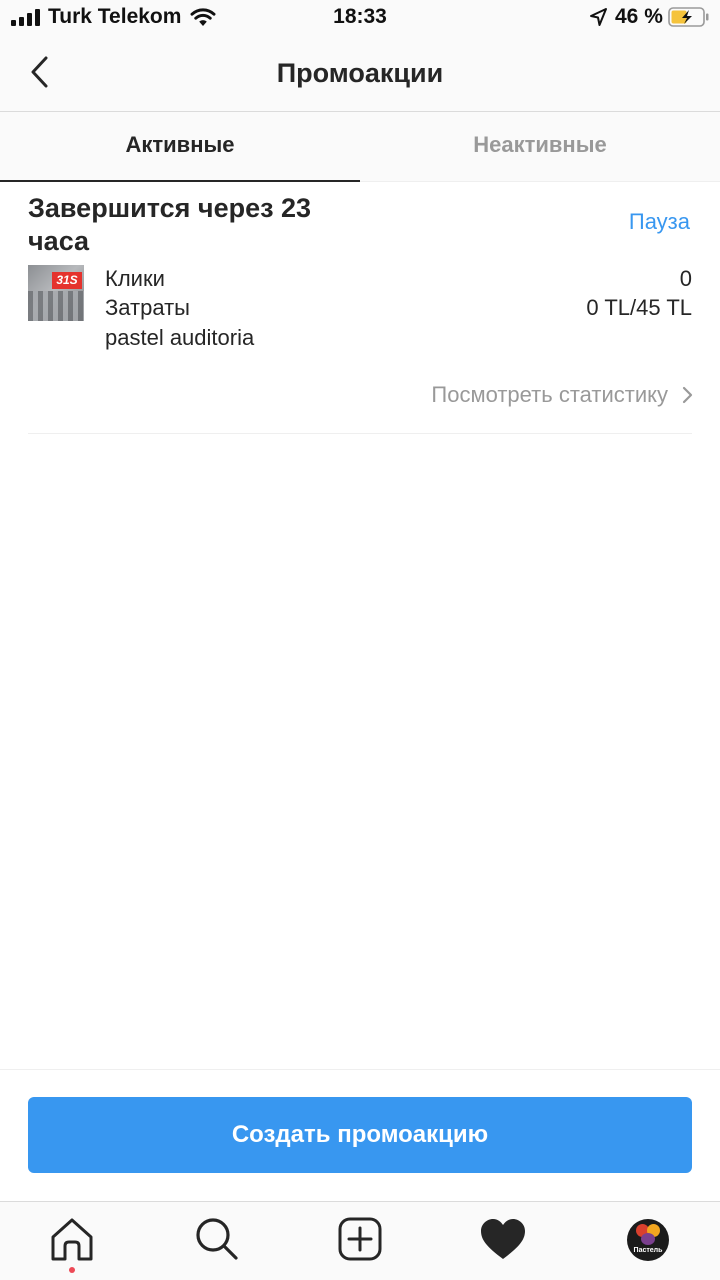 This screenshot has height=1280, width=720. Describe the element at coordinates (360, 1069) in the screenshot. I see `footer-divider` at that location.